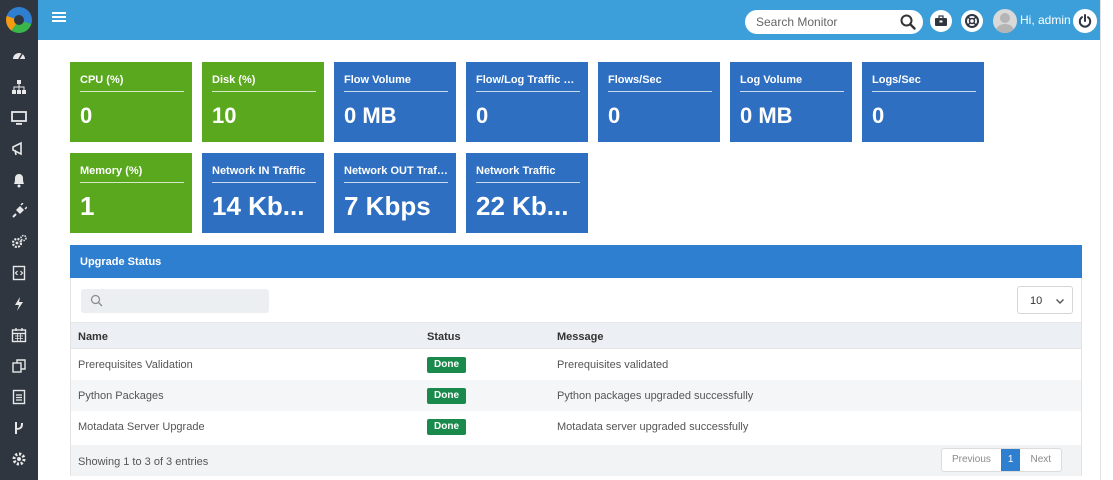 This screenshot has width=1113, height=480. What do you see at coordinates (1106, 240) in the screenshot?
I see `page-edge` at bounding box center [1106, 240].